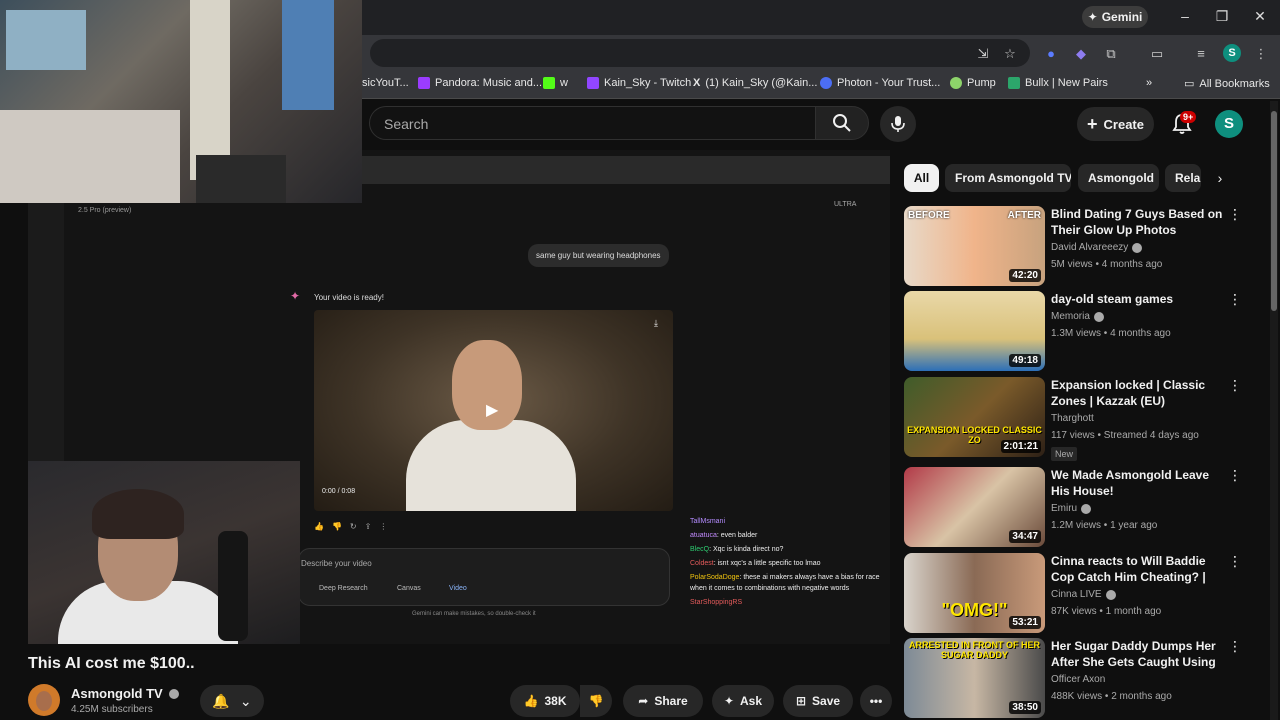  Describe the element at coordinates (842, 123) in the screenshot. I see `search-button` at that location.